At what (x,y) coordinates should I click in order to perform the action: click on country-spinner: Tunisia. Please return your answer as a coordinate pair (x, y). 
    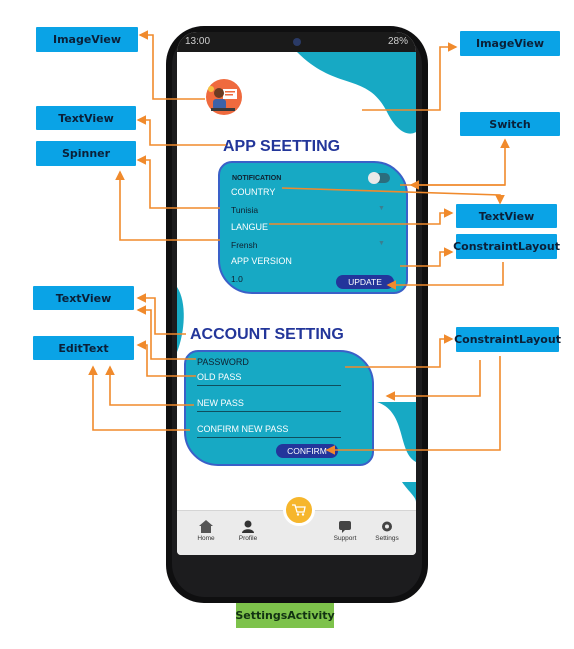
    Looking at the image, I should click on (244, 210).